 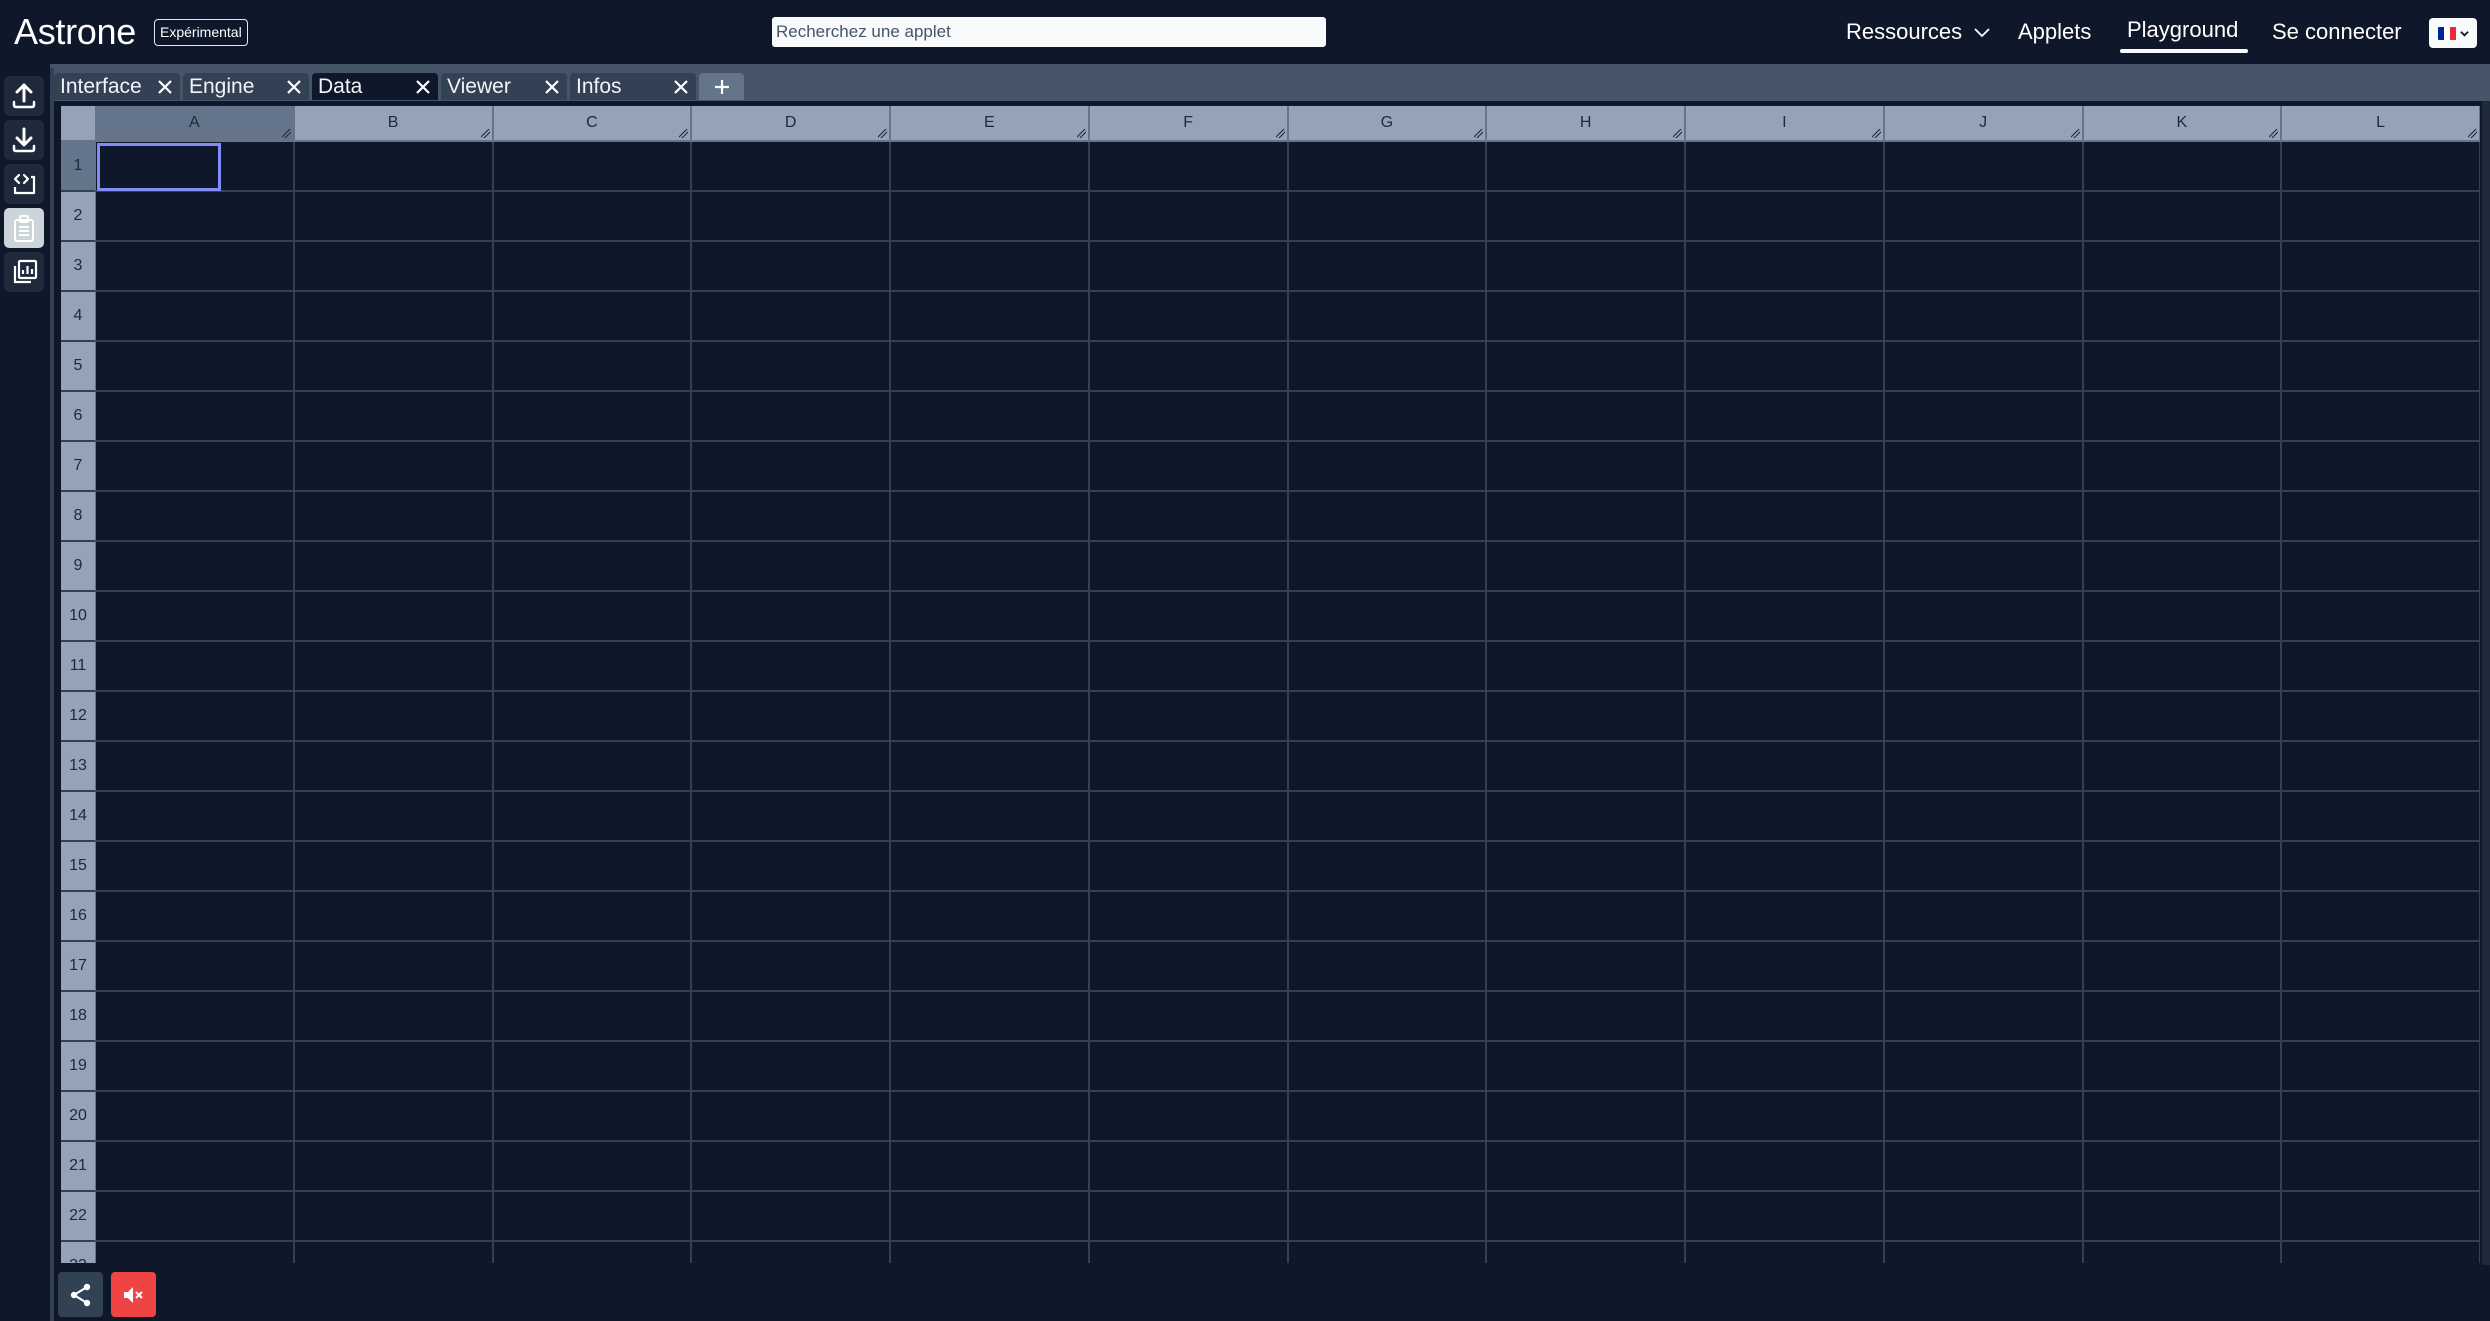 I want to click on column-header-g: G, so click(x=1388, y=124).